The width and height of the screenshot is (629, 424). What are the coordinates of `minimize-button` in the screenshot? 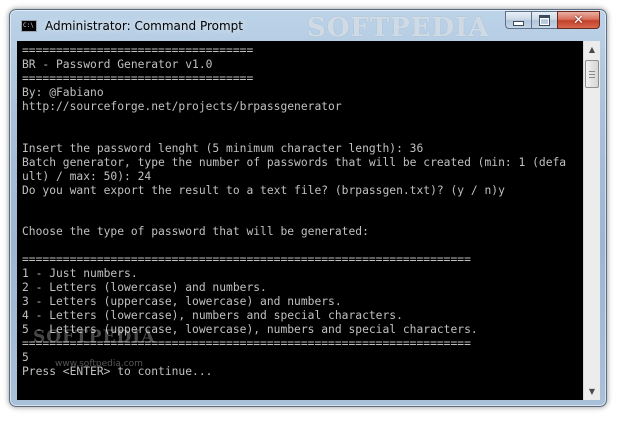 It's located at (518, 20).